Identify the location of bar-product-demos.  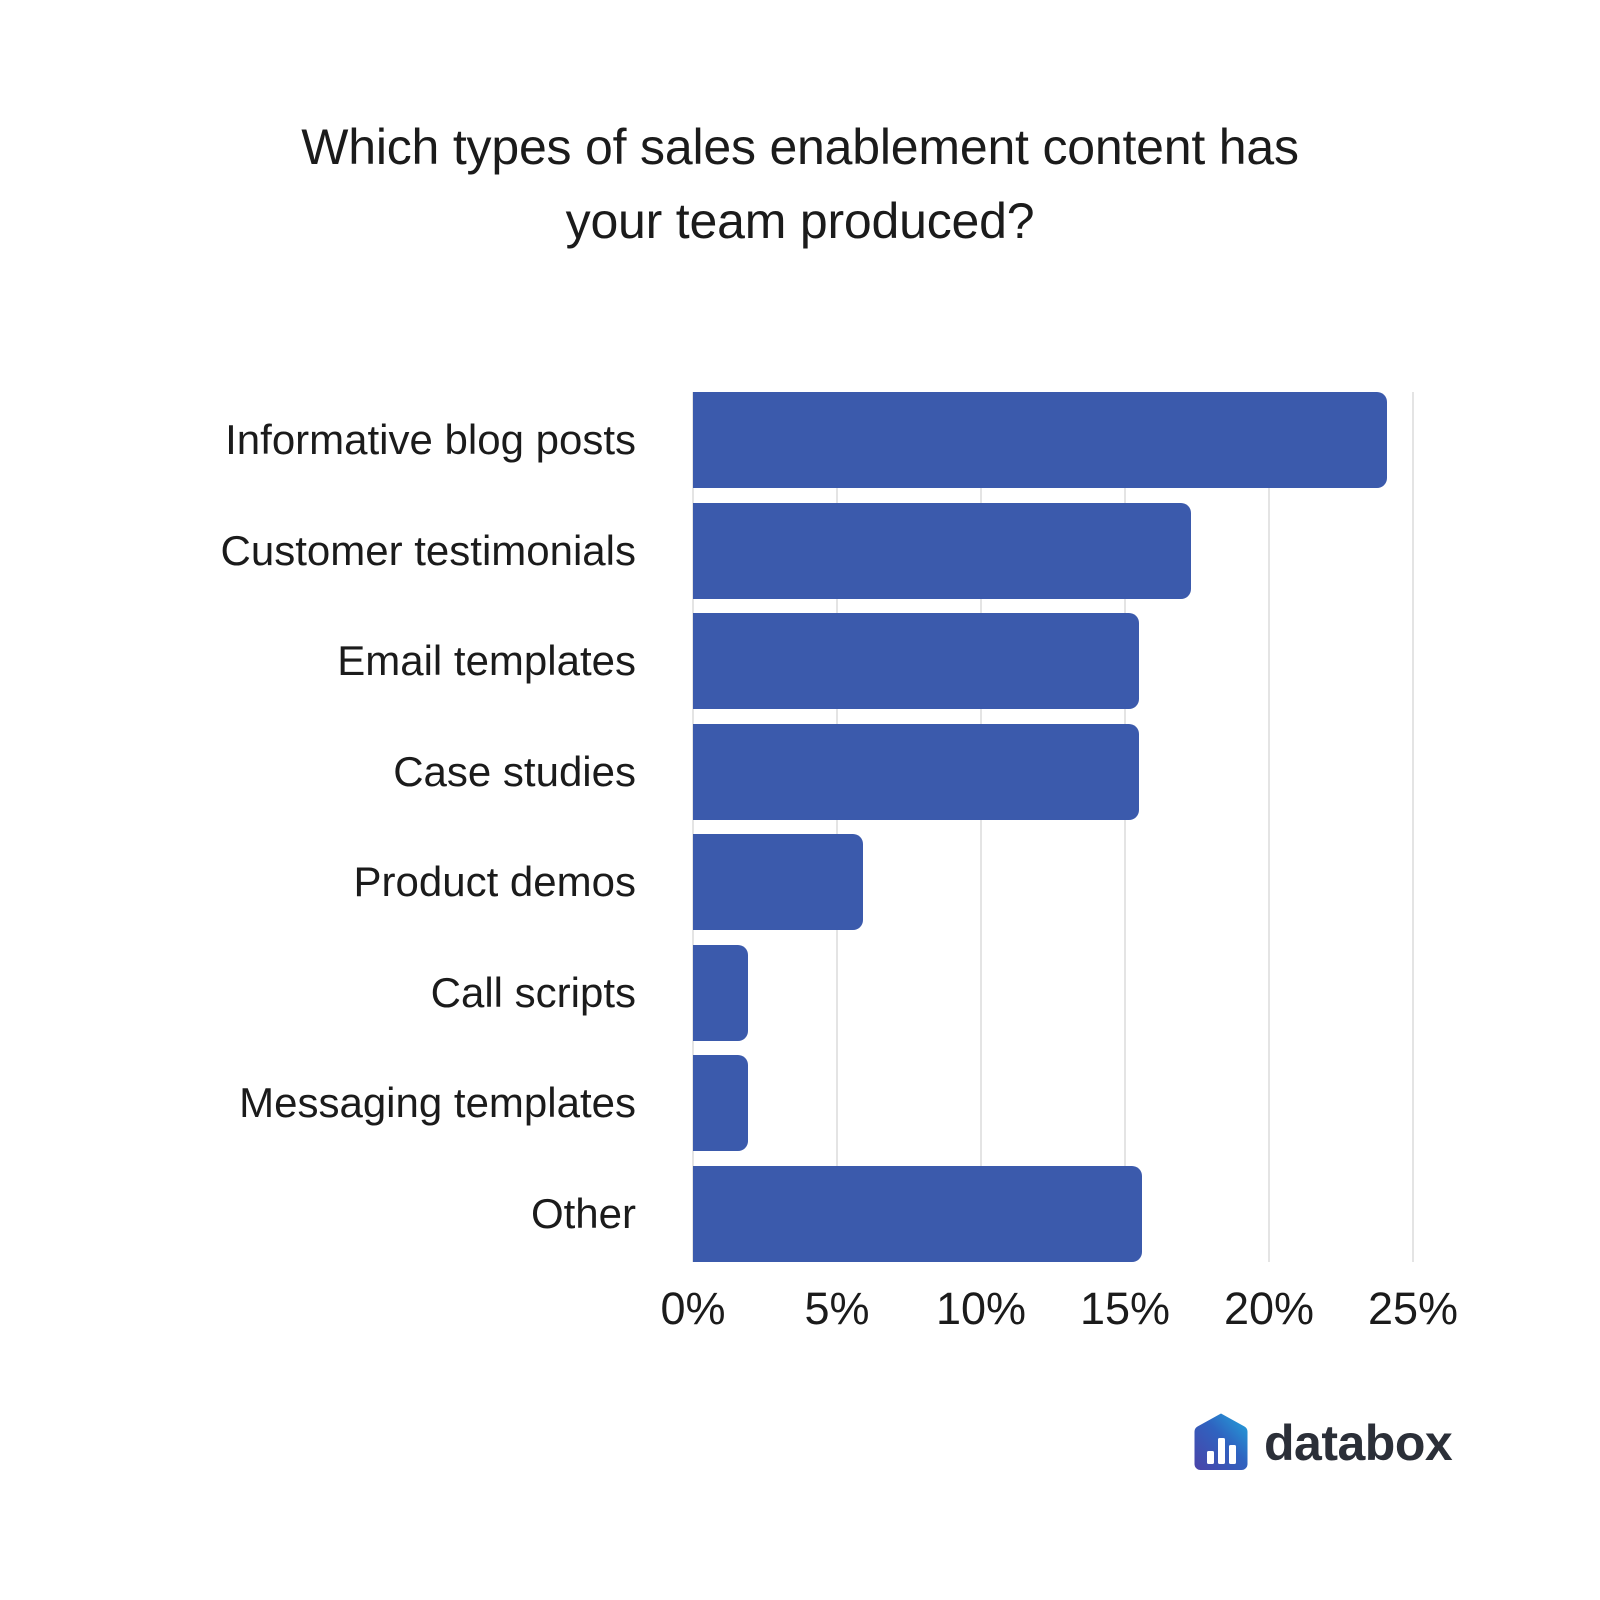
(778, 882).